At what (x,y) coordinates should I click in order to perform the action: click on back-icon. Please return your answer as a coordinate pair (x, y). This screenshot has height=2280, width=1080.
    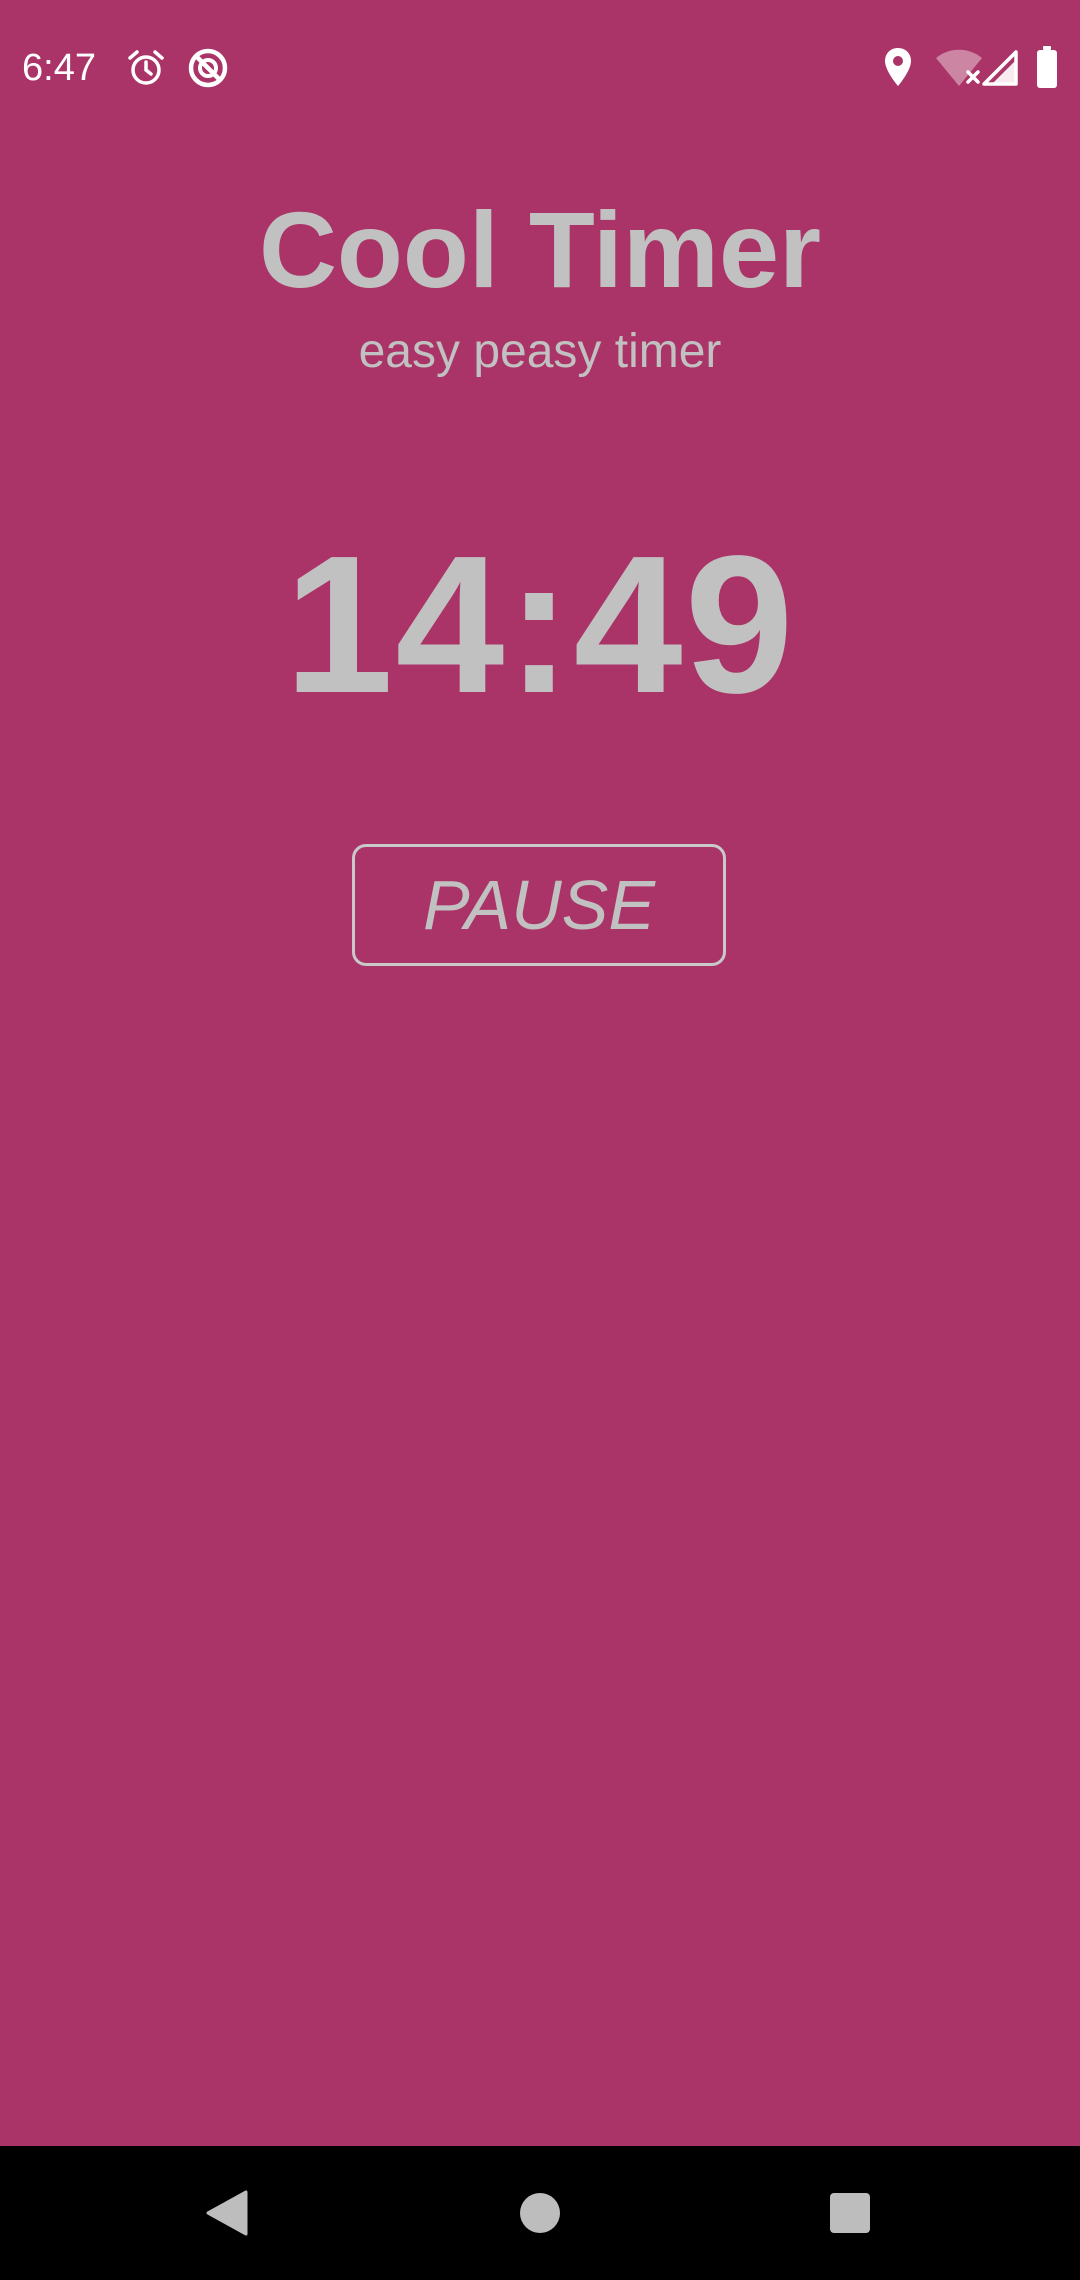
    Looking at the image, I should click on (227, 2213).